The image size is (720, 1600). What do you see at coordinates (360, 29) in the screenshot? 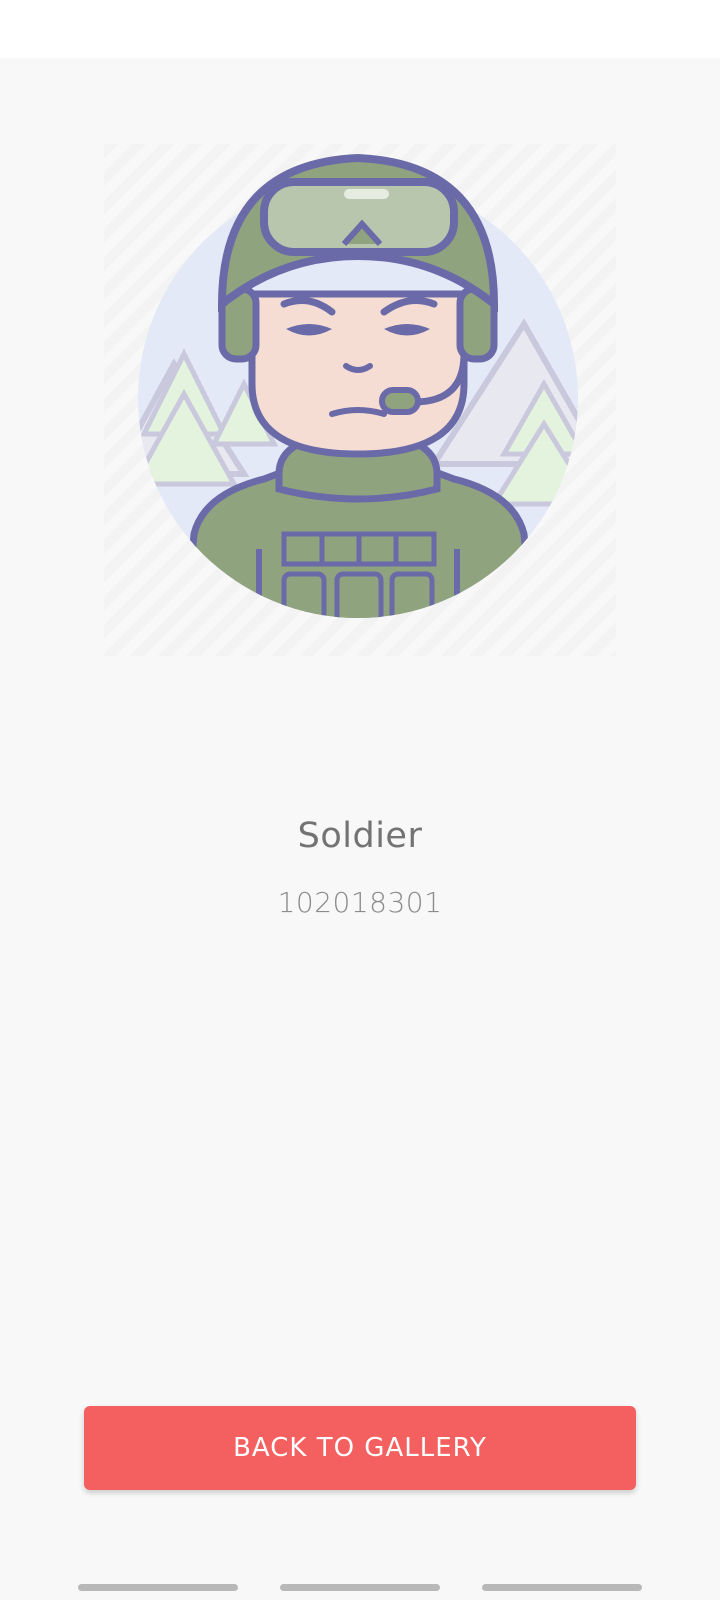
I see `status-bar` at bounding box center [360, 29].